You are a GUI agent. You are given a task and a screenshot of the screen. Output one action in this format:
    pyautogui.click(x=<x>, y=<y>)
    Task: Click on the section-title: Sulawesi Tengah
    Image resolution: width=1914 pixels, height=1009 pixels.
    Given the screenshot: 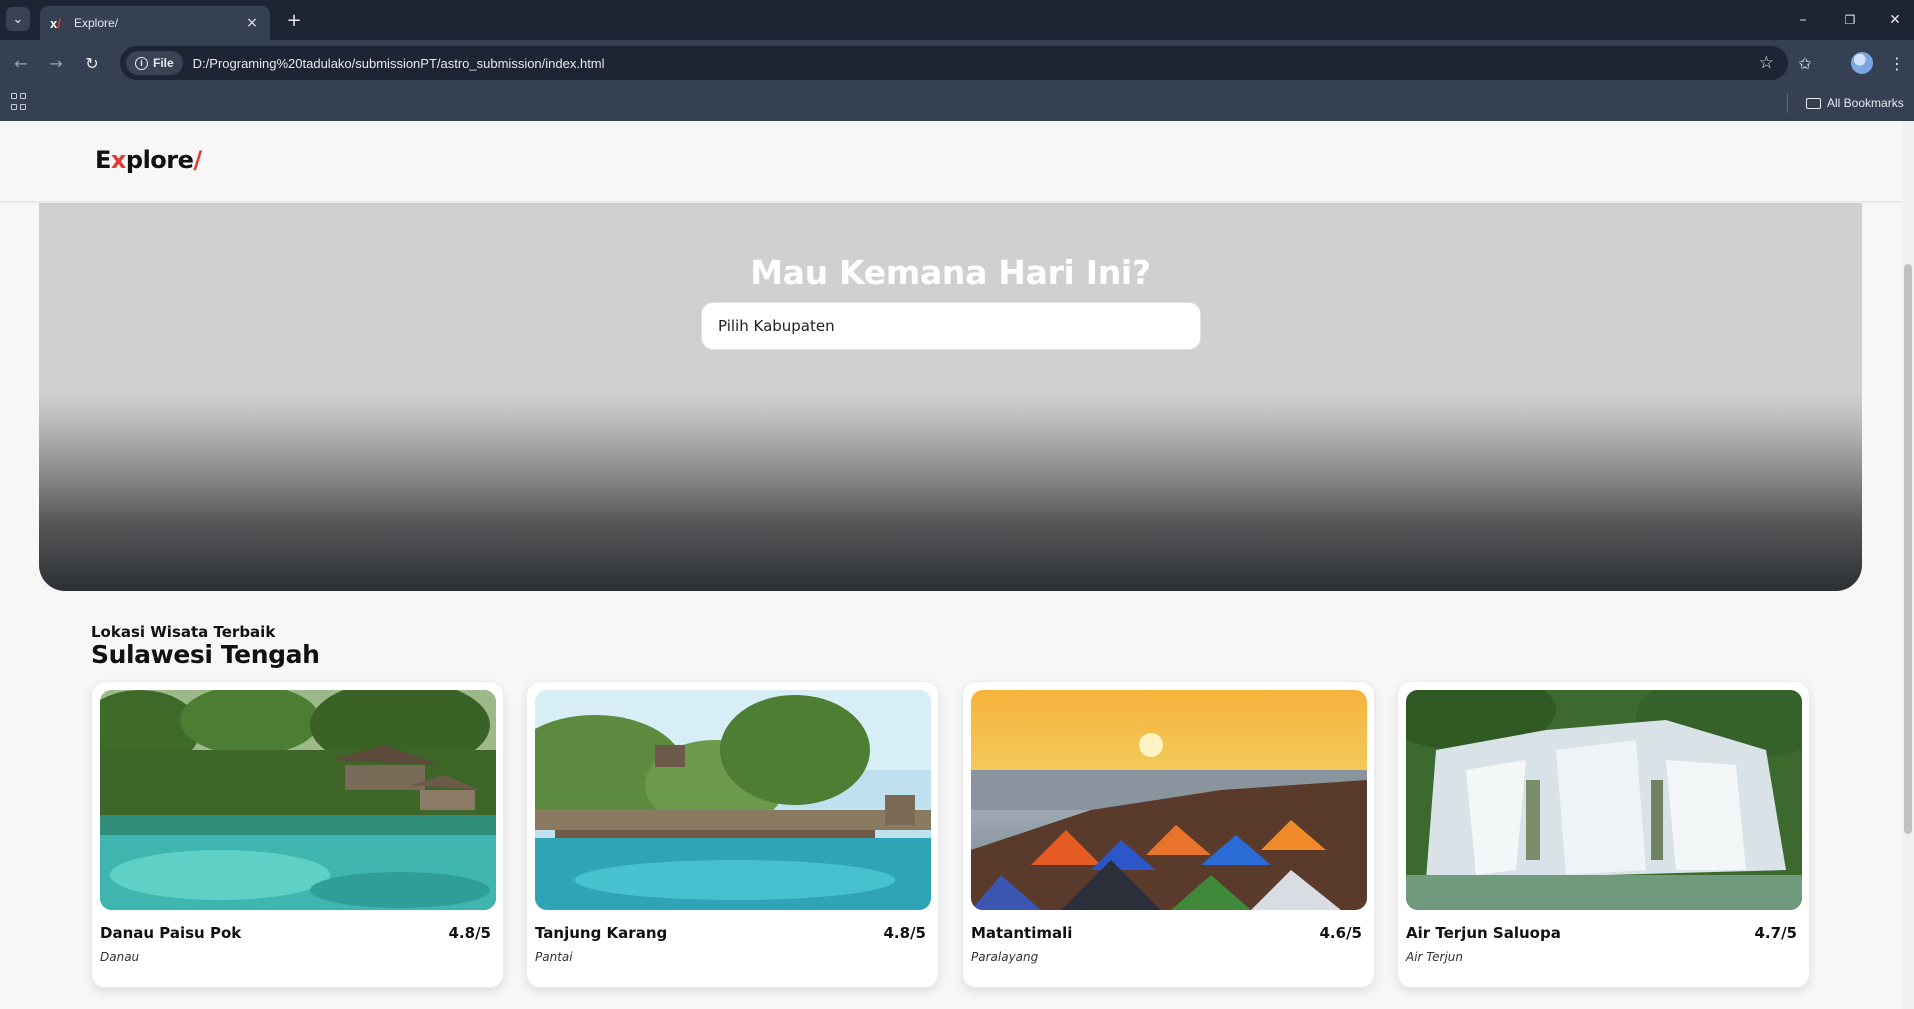 What is the action you would take?
    pyautogui.click(x=205, y=654)
    